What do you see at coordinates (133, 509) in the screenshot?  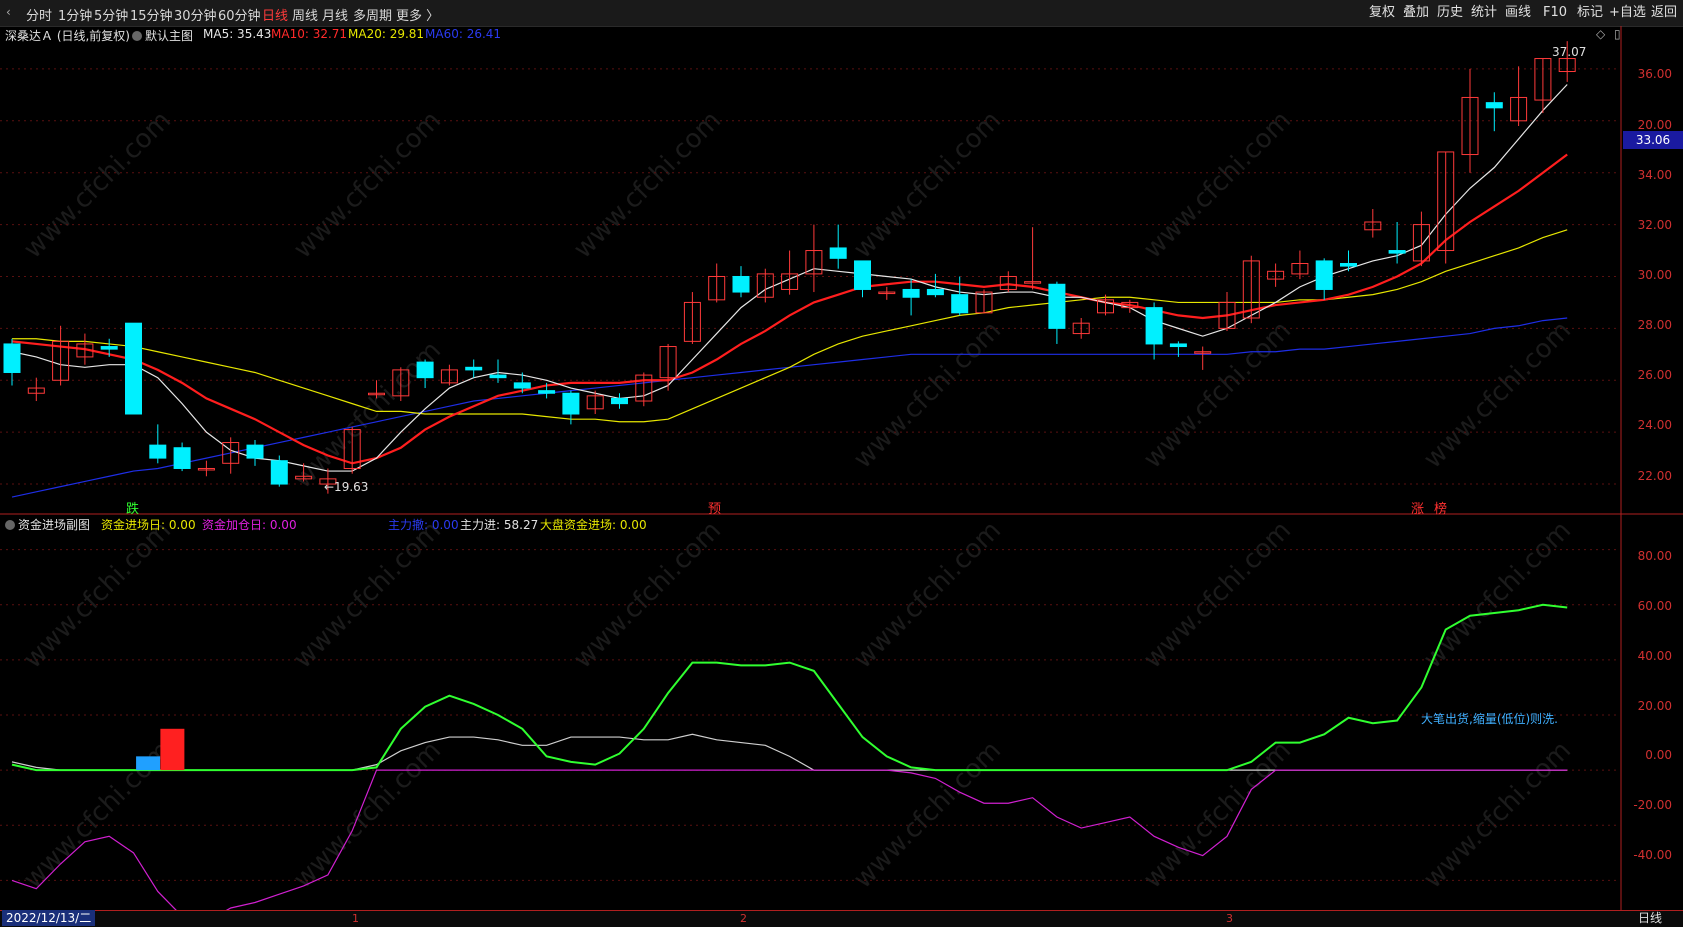 I see `signal-down: 跌` at bounding box center [133, 509].